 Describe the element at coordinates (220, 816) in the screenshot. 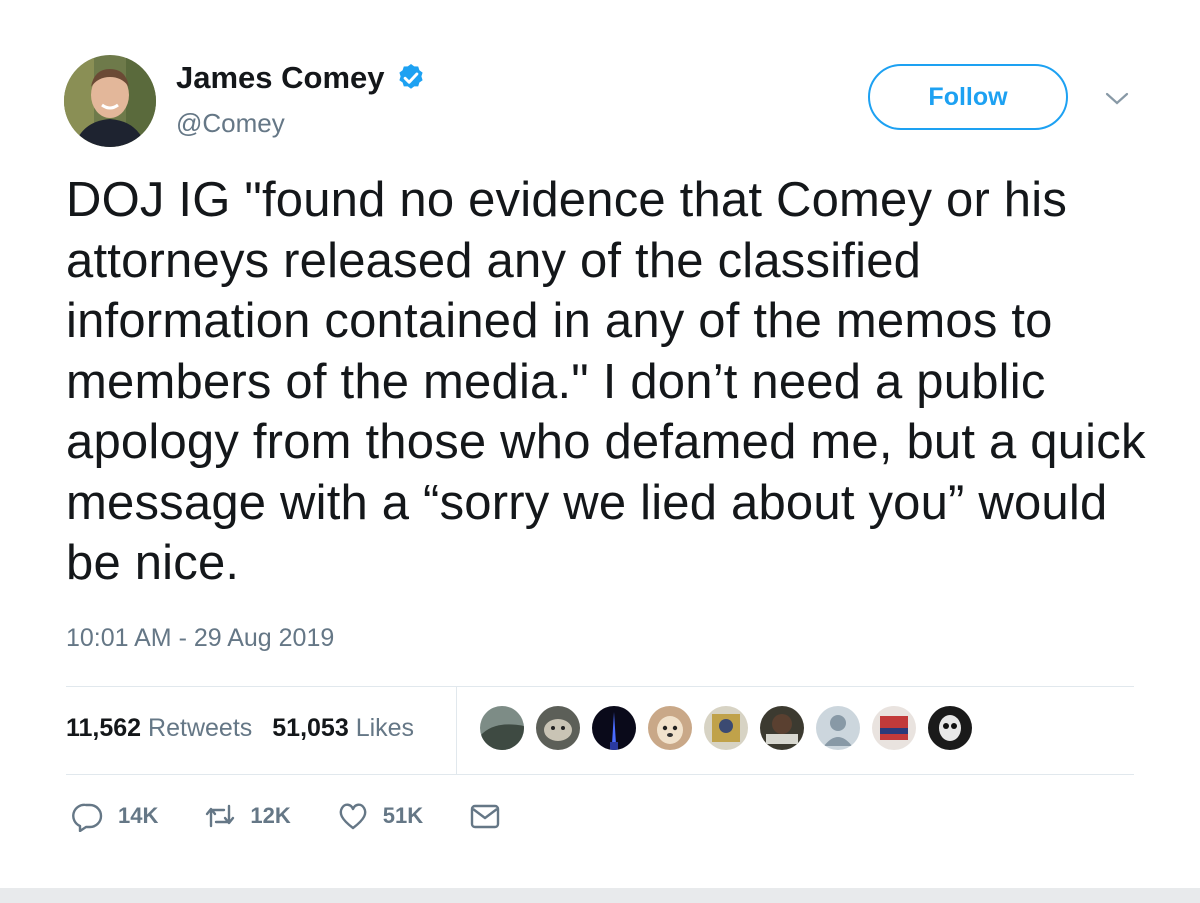

I see `retweet-icon` at that location.